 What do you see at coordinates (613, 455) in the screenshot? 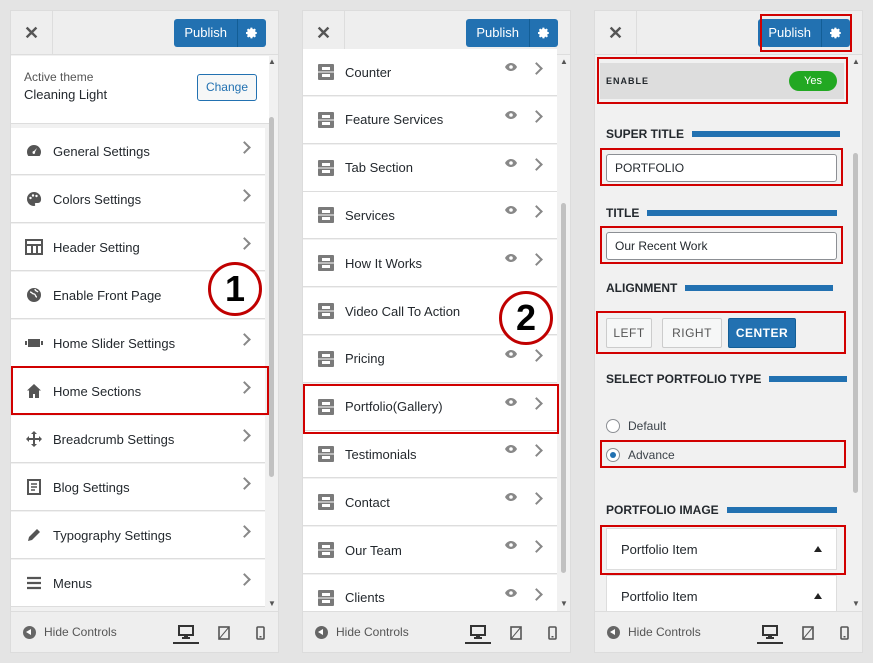
I see `radio-advance-circle` at bounding box center [613, 455].